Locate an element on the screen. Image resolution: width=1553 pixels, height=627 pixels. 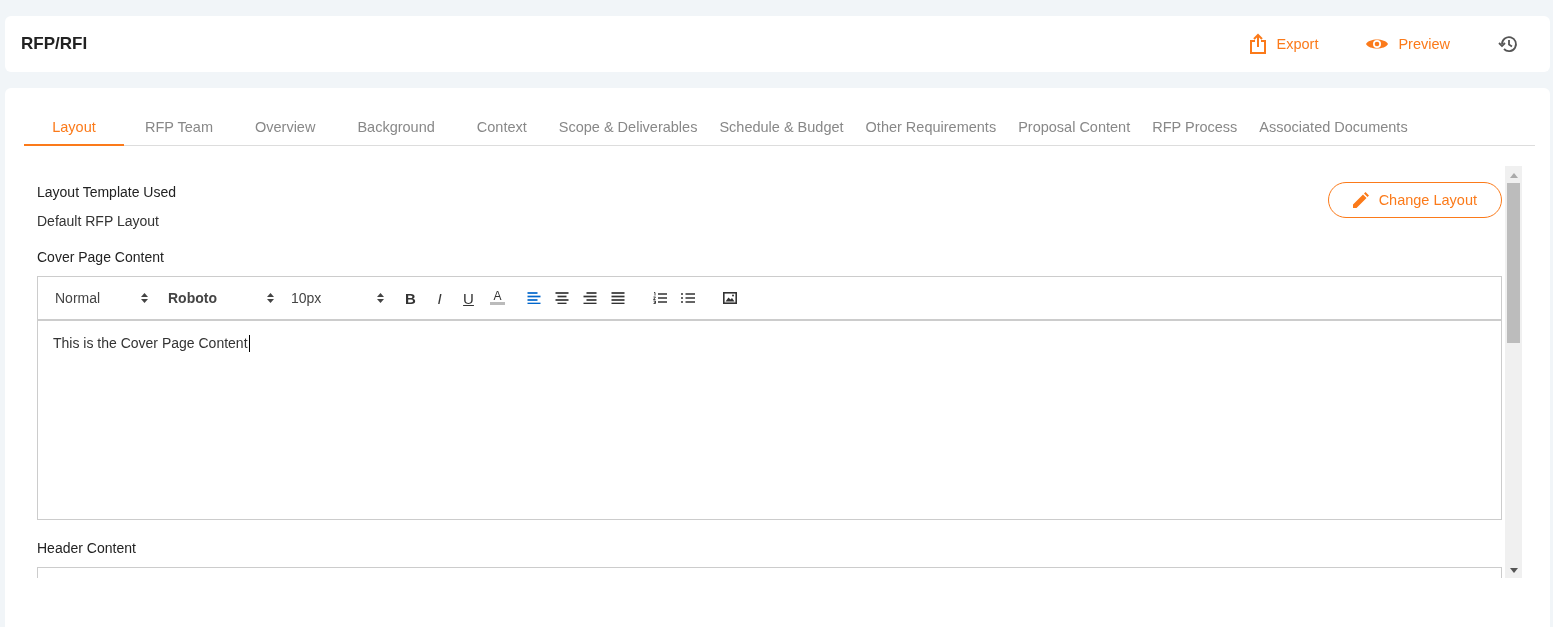
tab: Schedule & Budget is located at coordinates (781, 128).